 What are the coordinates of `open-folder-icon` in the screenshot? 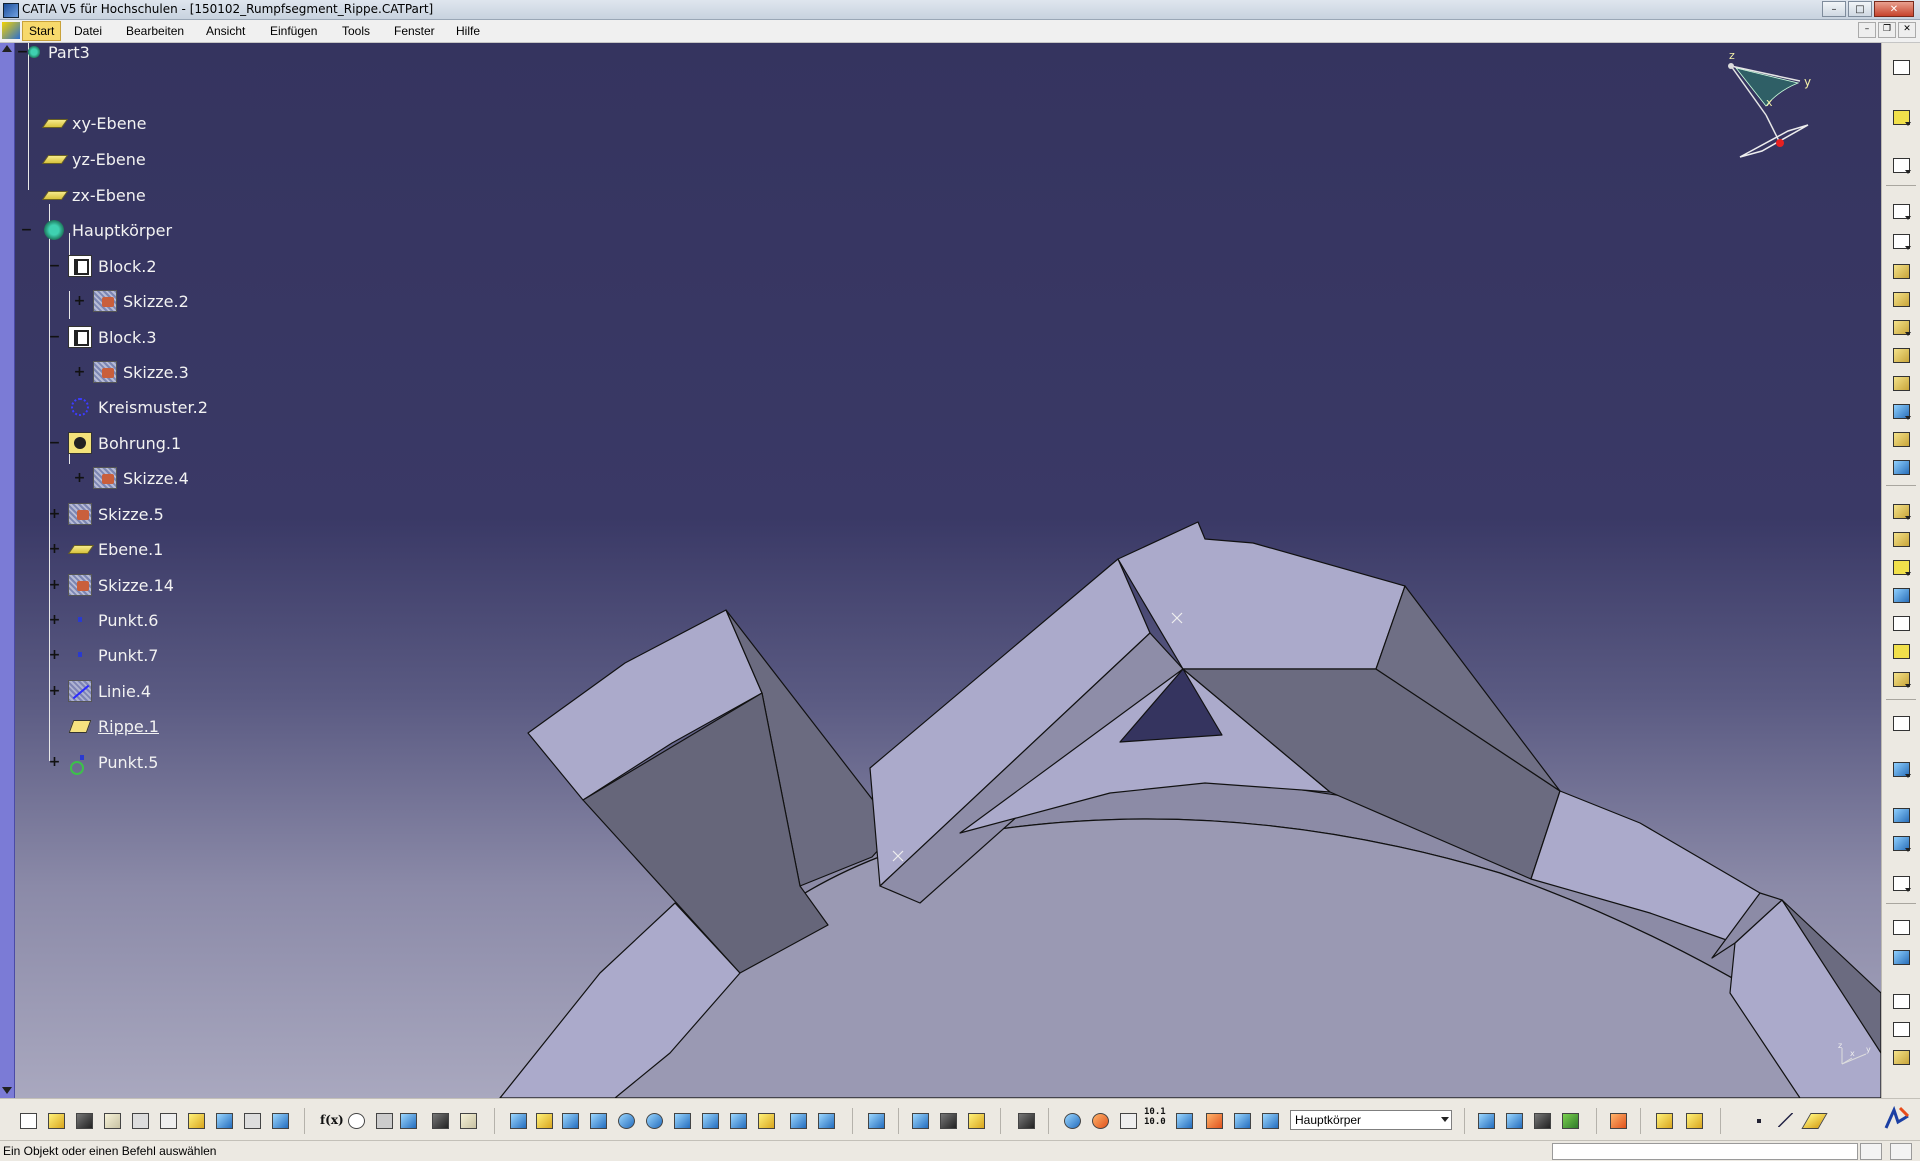 It's located at (56, 1121).